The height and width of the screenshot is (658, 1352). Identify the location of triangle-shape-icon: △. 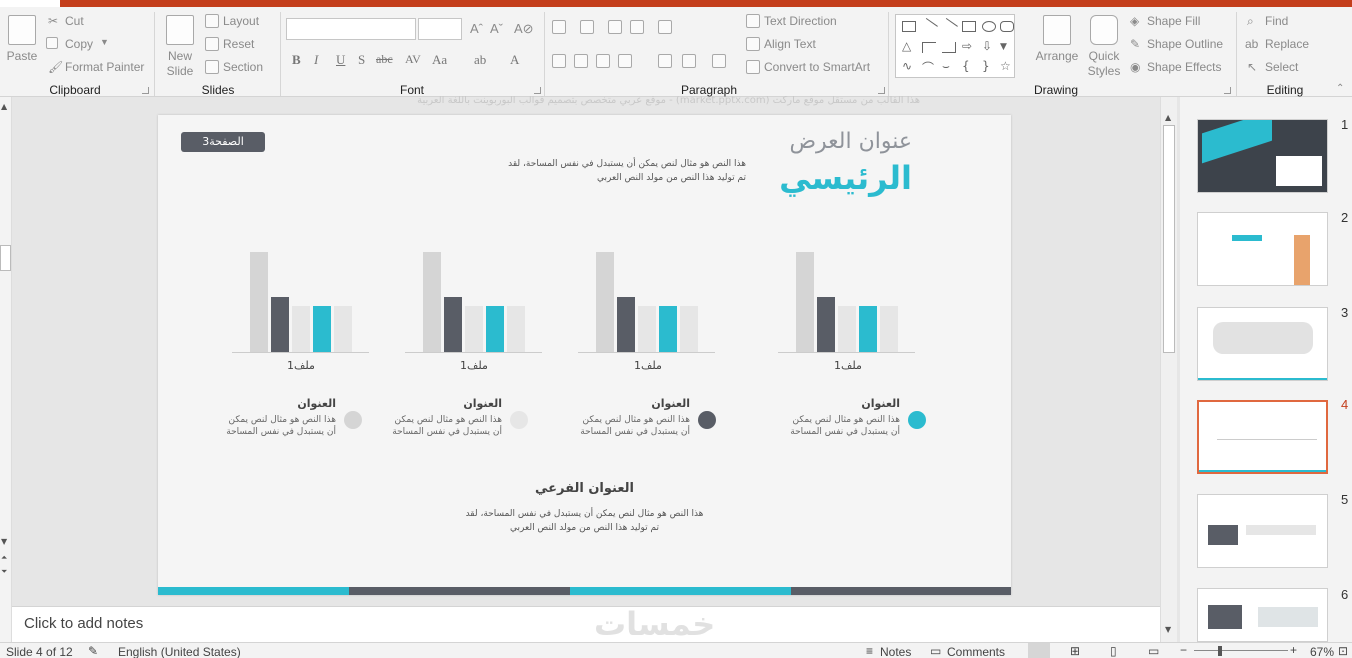
(909, 46).